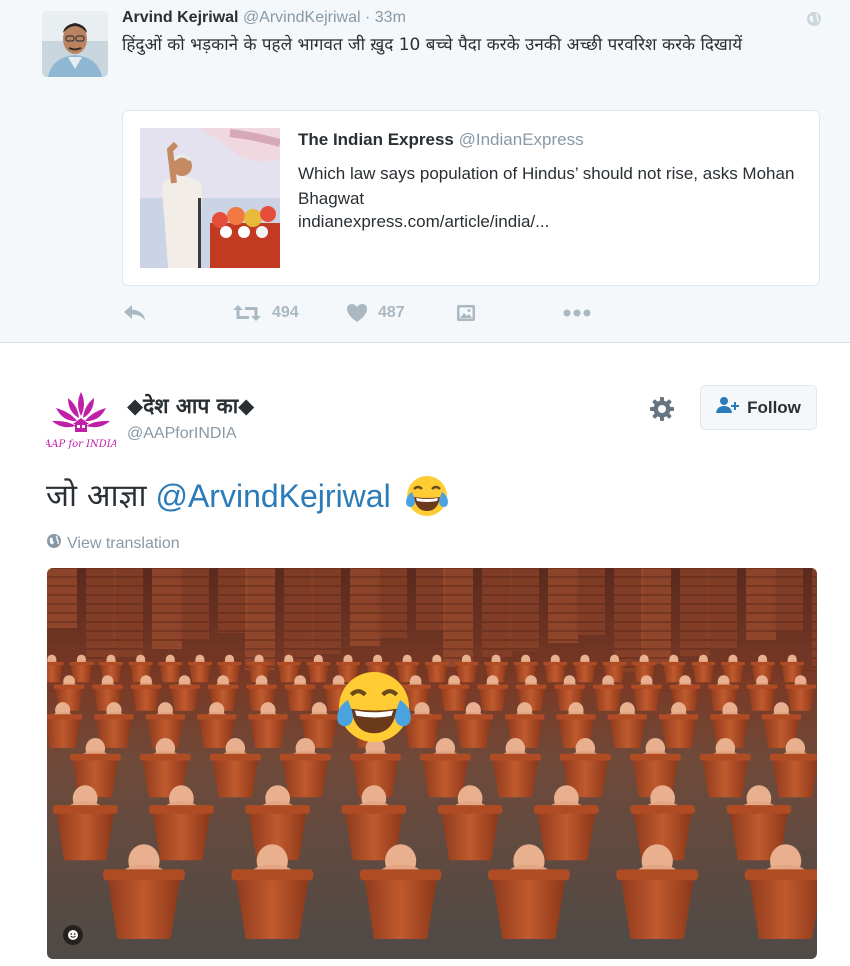  I want to click on more-button, so click(577, 313).